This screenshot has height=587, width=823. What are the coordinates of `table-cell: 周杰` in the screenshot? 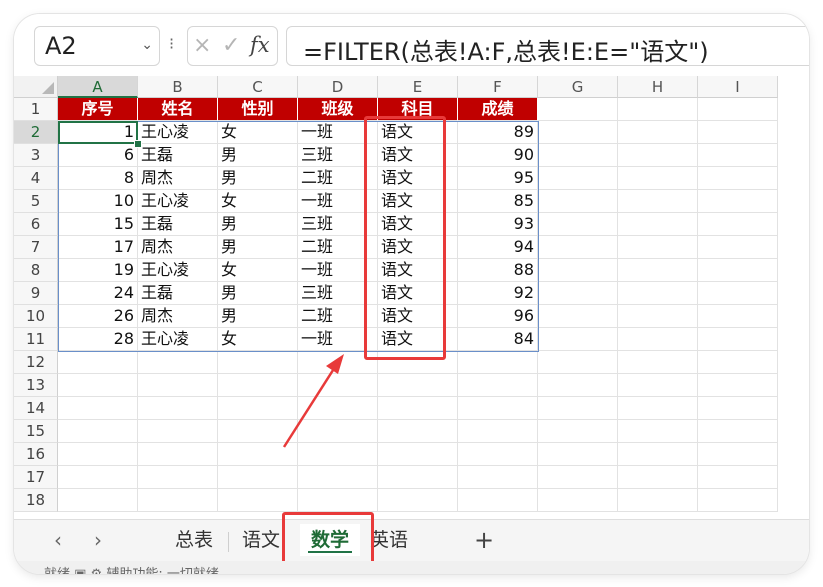 It's located at (178, 316).